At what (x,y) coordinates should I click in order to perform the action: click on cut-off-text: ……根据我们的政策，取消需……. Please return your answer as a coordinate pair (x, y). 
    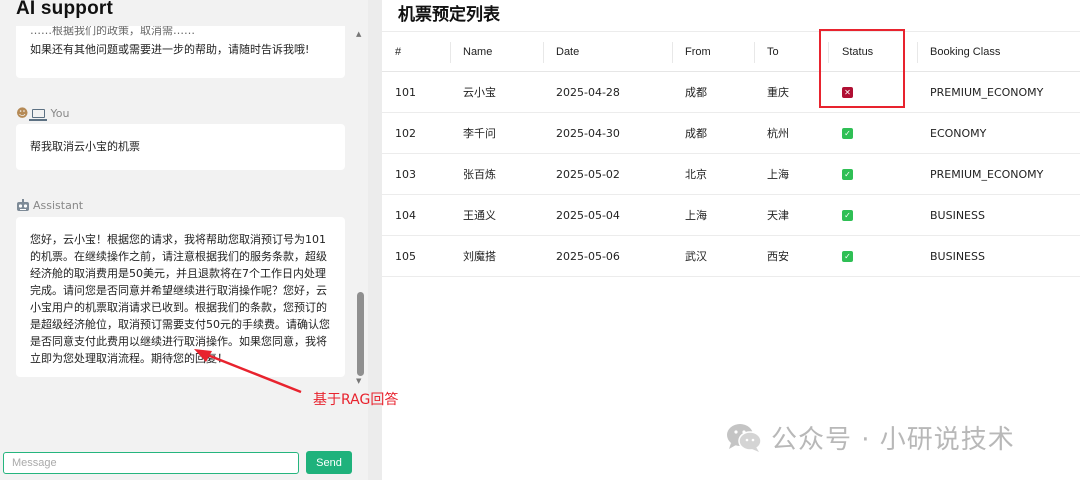
    Looking at the image, I should click on (112, 31).